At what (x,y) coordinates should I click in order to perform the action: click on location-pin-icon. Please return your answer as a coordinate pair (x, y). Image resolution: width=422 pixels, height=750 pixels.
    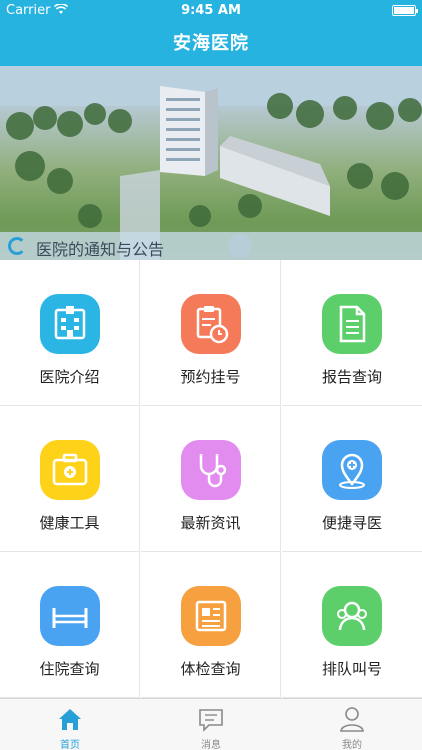
    Looking at the image, I should click on (352, 470).